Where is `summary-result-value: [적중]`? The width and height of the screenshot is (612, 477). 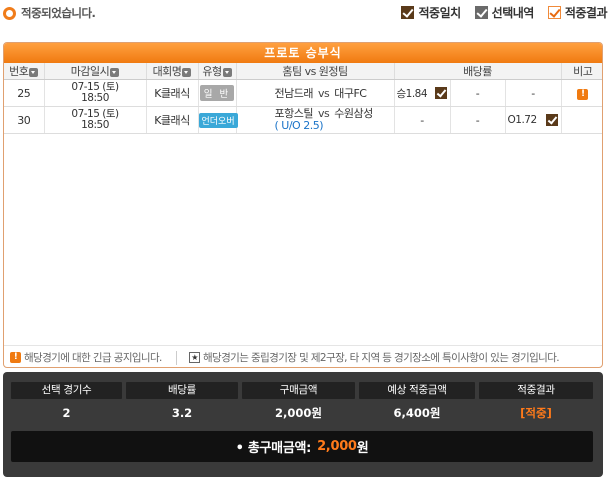
summary-result-value: [적중] is located at coordinates (536, 413).